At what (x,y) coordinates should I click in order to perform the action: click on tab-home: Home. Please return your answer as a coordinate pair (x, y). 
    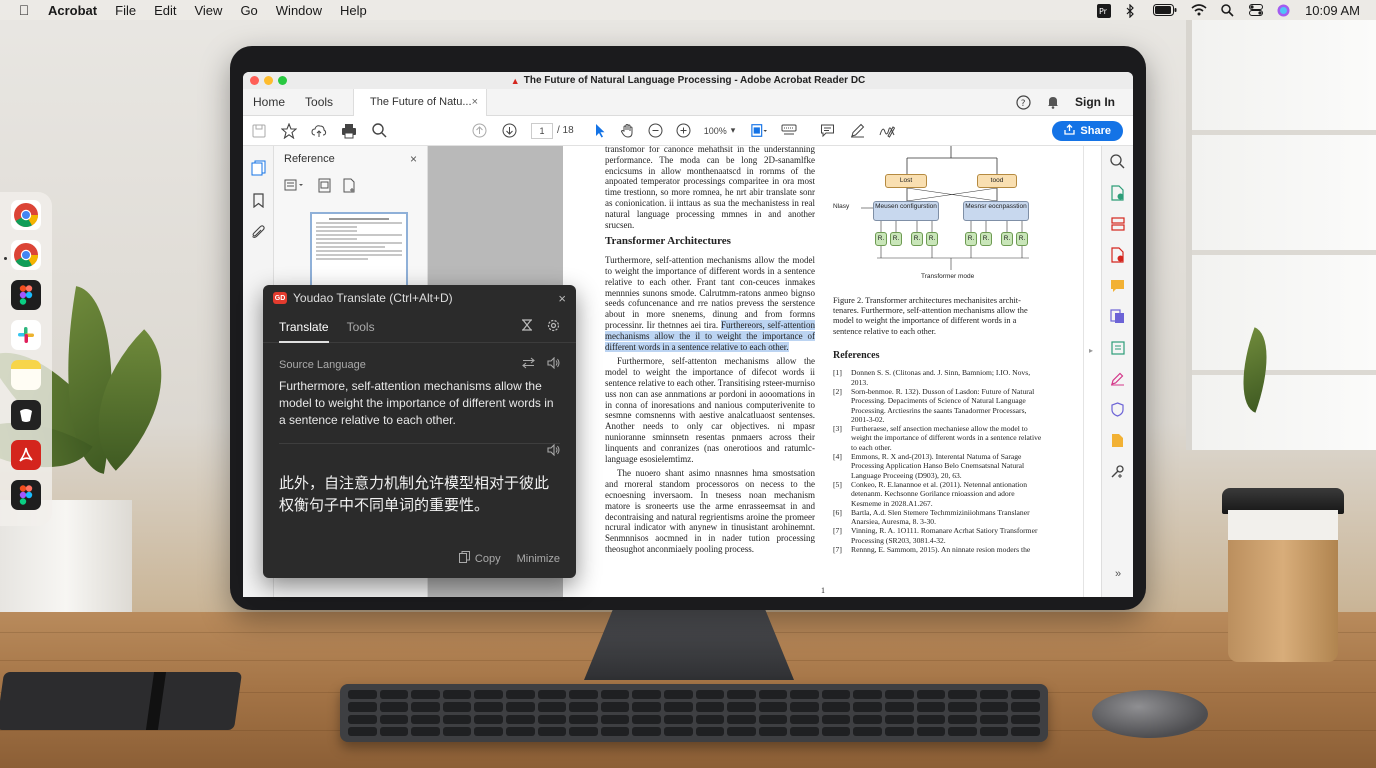
    Looking at the image, I should click on (269, 102).